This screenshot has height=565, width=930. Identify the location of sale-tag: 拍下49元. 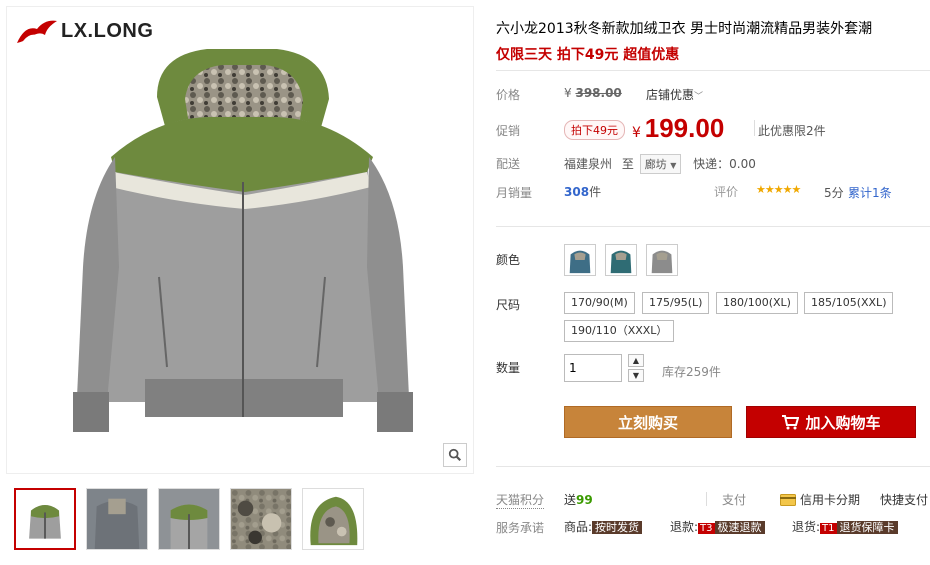
(594, 130).